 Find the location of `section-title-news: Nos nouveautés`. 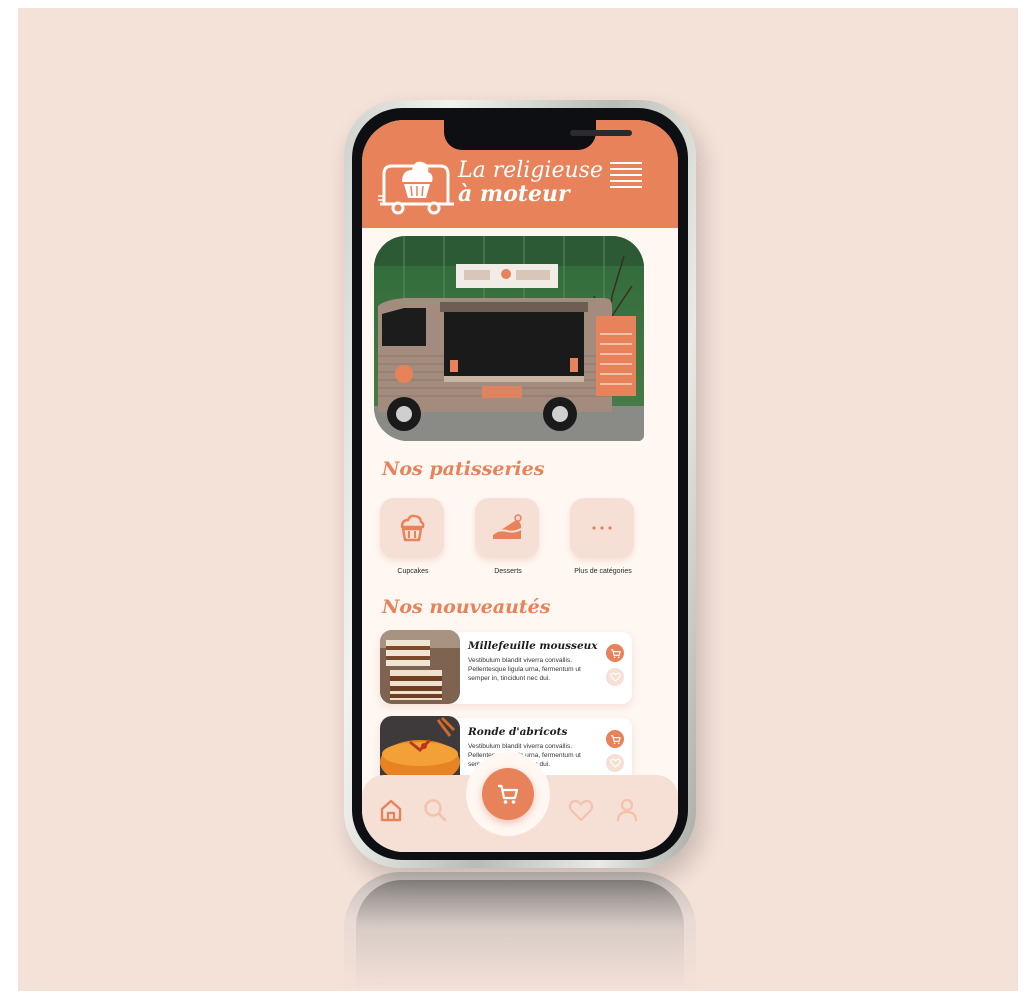

section-title-news: Nos nouveautés is located at coordinates (466, 607).